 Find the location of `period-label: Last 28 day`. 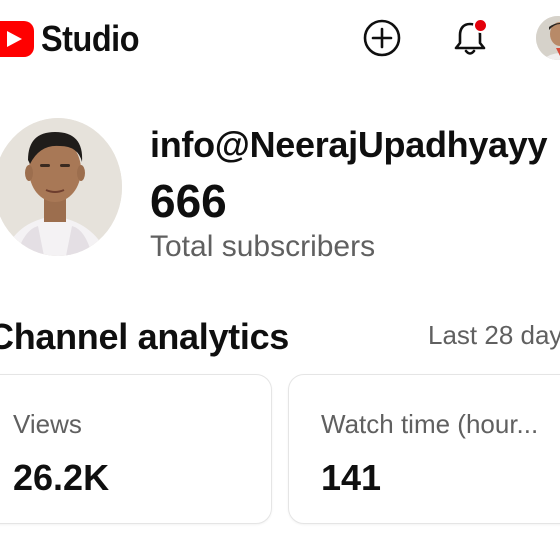

period-label: Last 28 day is located at coordinates (494, 335).